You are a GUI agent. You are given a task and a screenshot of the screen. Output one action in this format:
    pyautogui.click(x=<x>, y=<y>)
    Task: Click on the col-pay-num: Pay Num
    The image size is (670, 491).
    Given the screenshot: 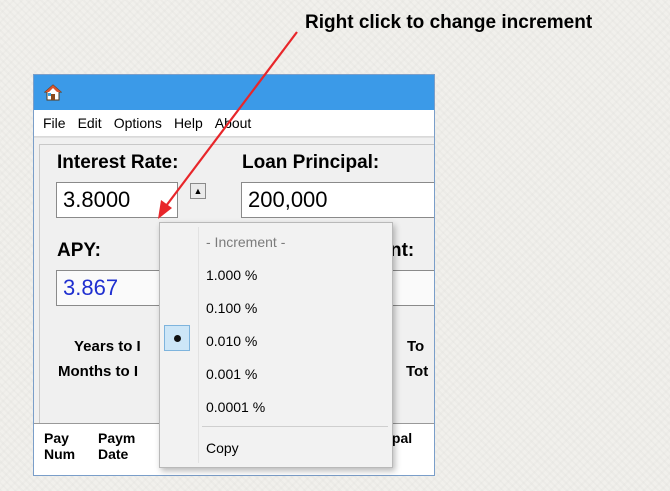 What is the action you would take?
    pyautogui.click(x=59, y=446)
    